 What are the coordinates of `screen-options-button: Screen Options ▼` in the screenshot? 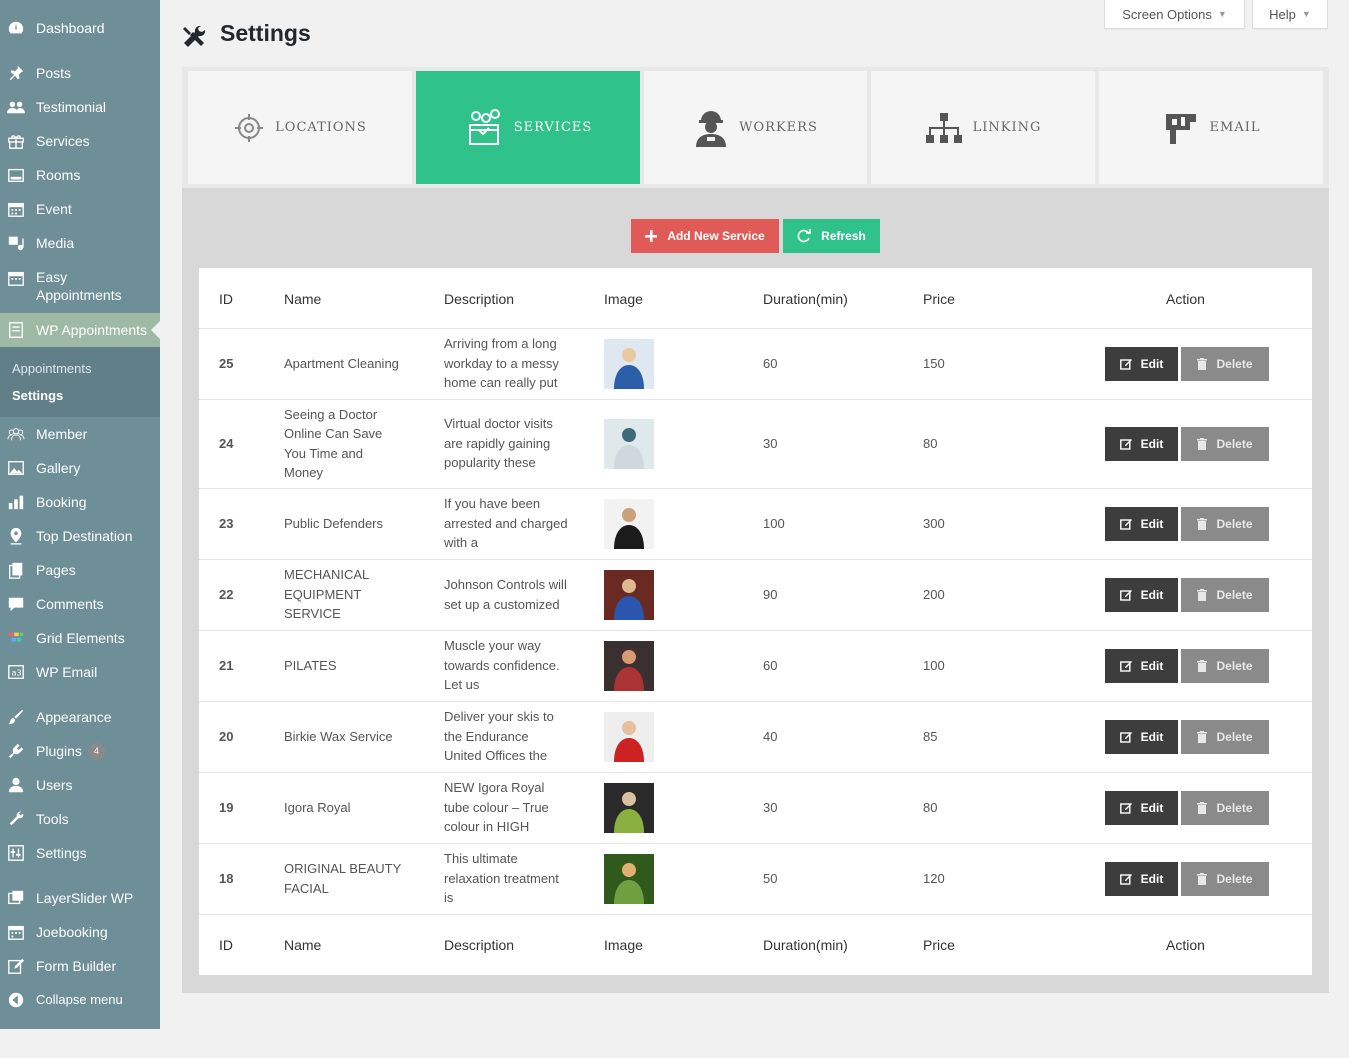 It's located at (1174, 14).